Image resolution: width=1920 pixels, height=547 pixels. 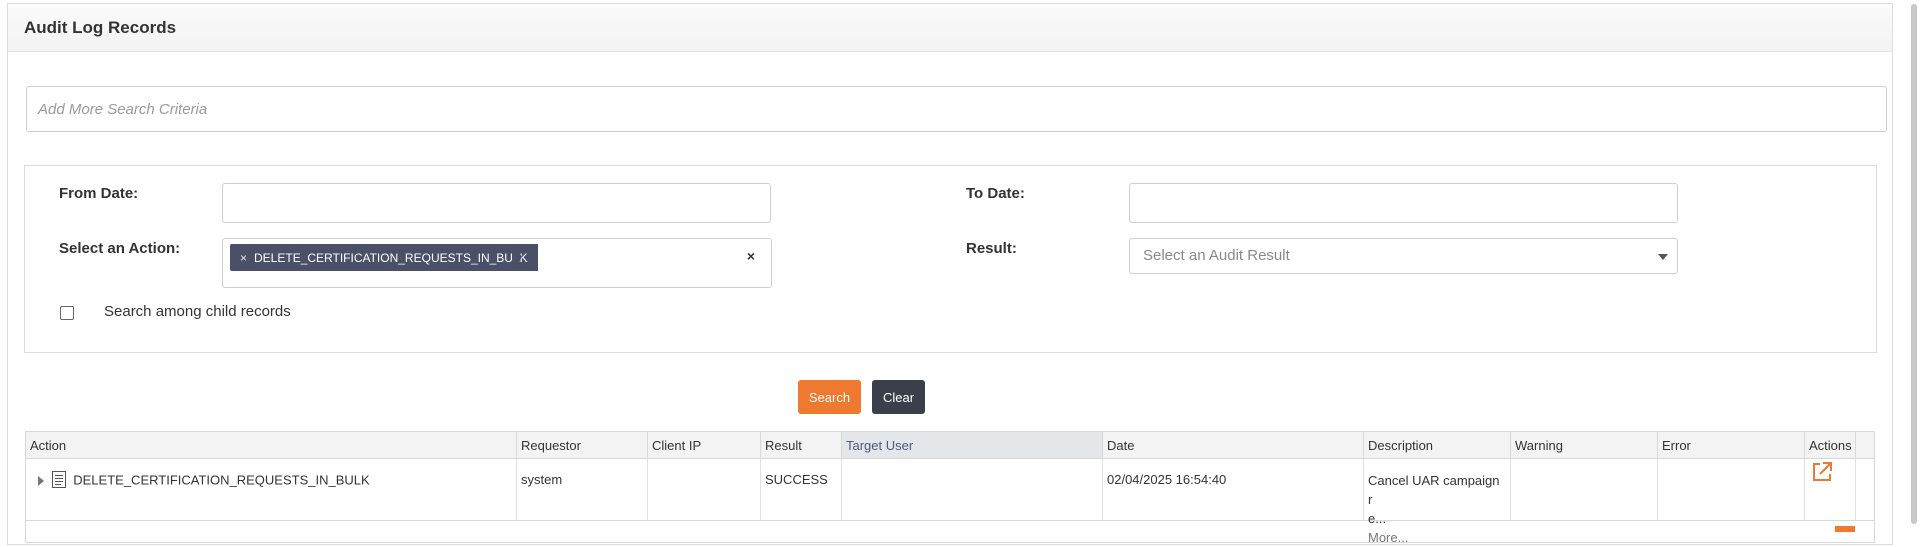 What do you see at coordinates (1830, 489) in the screenshot?
I see `cell-actions` at bounding box center [1830, 489].